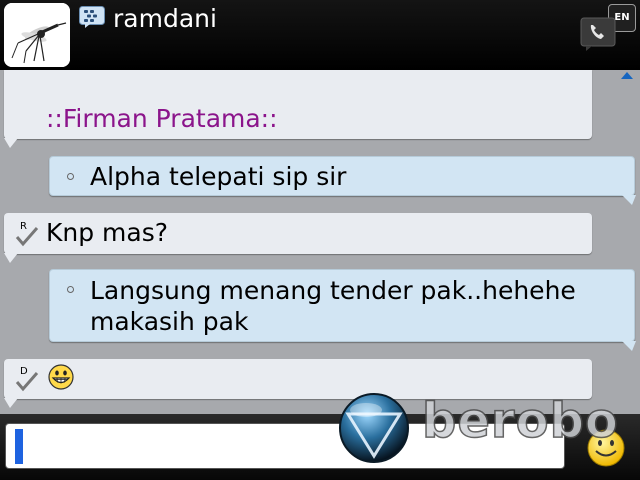 The image size is (640, 480). I want to click on chat-header: ramdani EN, so click(320, 35).